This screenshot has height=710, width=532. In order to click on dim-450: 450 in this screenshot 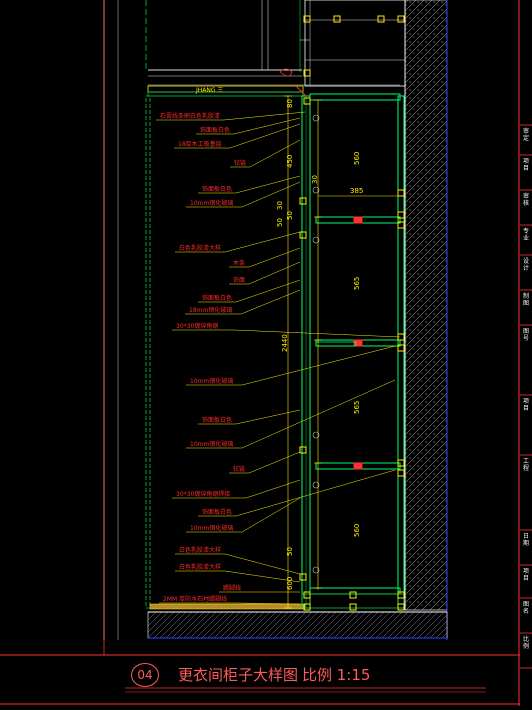, I will do `click(290, 161)`.